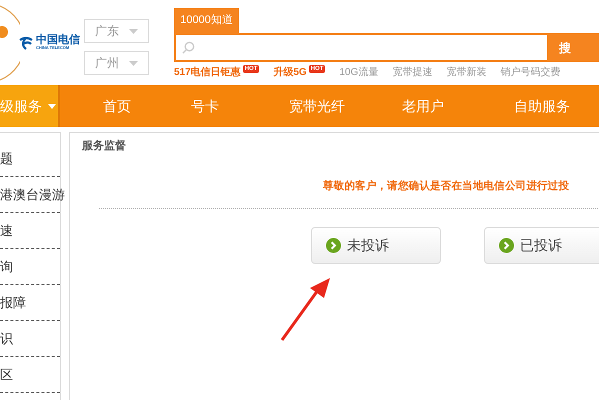 The width and height of the screenshot is (599, 400). What do you see at coordinates (6, 338) in the screenshot?
I see `sidebar-item: 识` at bounding box center [6, 338].